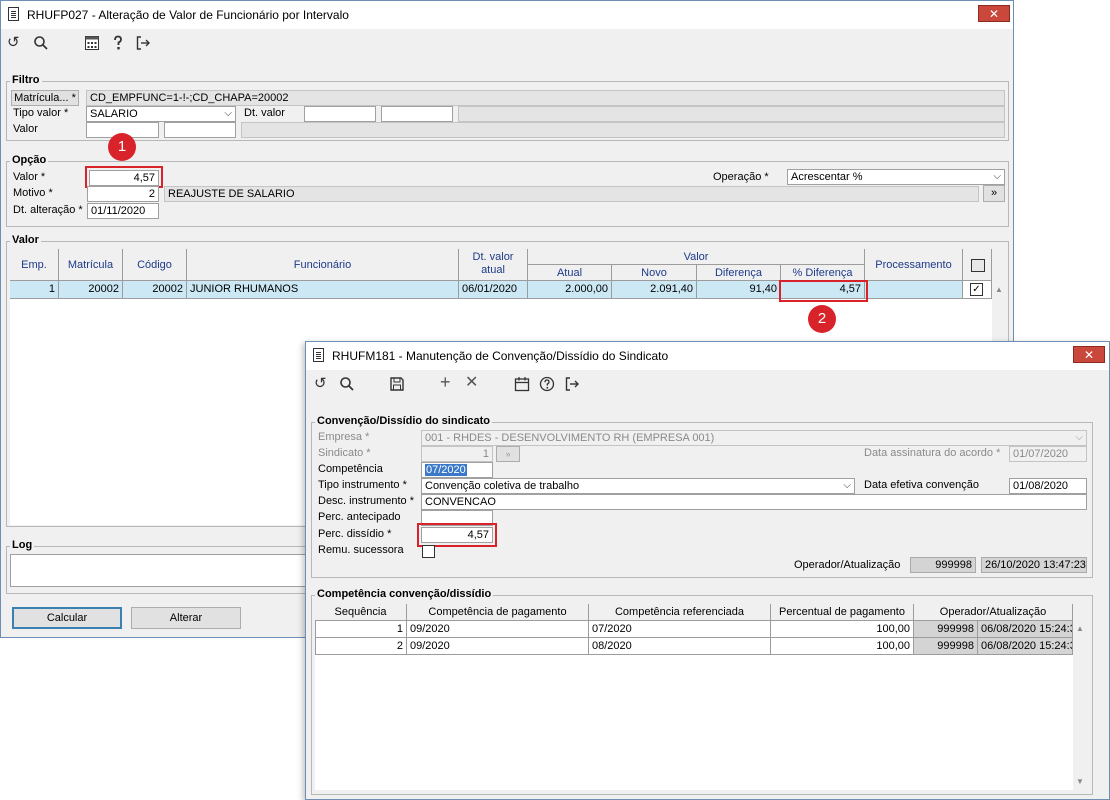 The height and width of the screenshot is (800, 1110). What do you see at coordinates (680, 629) in the screenshot?
I see `cell-comp-referenciada: 07/2020` at bounding box center [680, 629].